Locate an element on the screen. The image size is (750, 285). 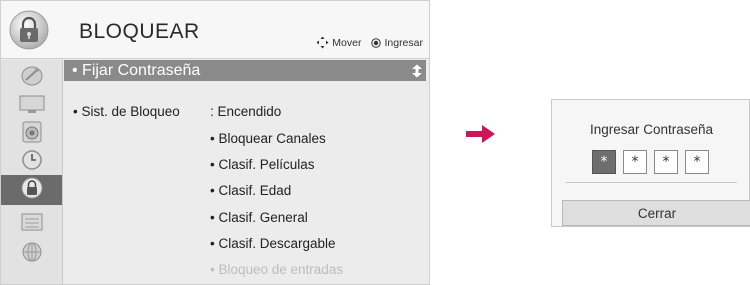
move-hint-label: Mover is located at coordinates (347, 42).